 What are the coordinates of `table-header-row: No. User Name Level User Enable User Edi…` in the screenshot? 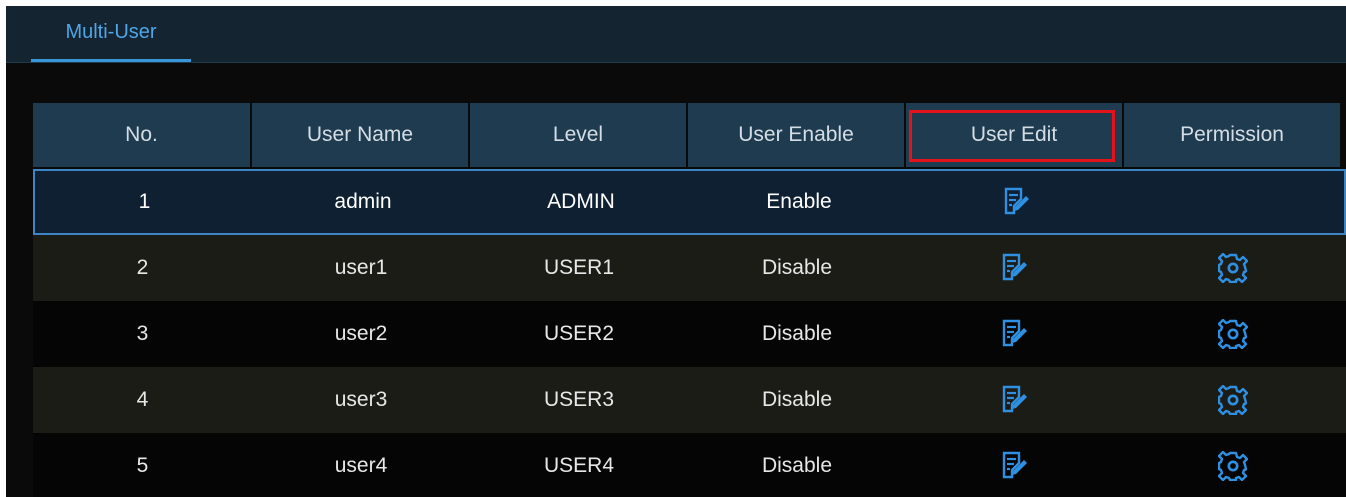 It's located at (689, 136).